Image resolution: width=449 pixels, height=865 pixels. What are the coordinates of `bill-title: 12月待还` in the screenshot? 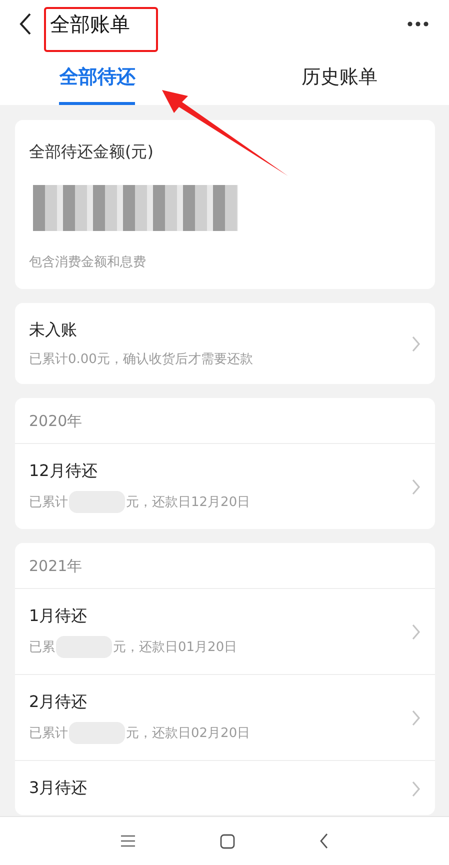 It's located at (63, 471).